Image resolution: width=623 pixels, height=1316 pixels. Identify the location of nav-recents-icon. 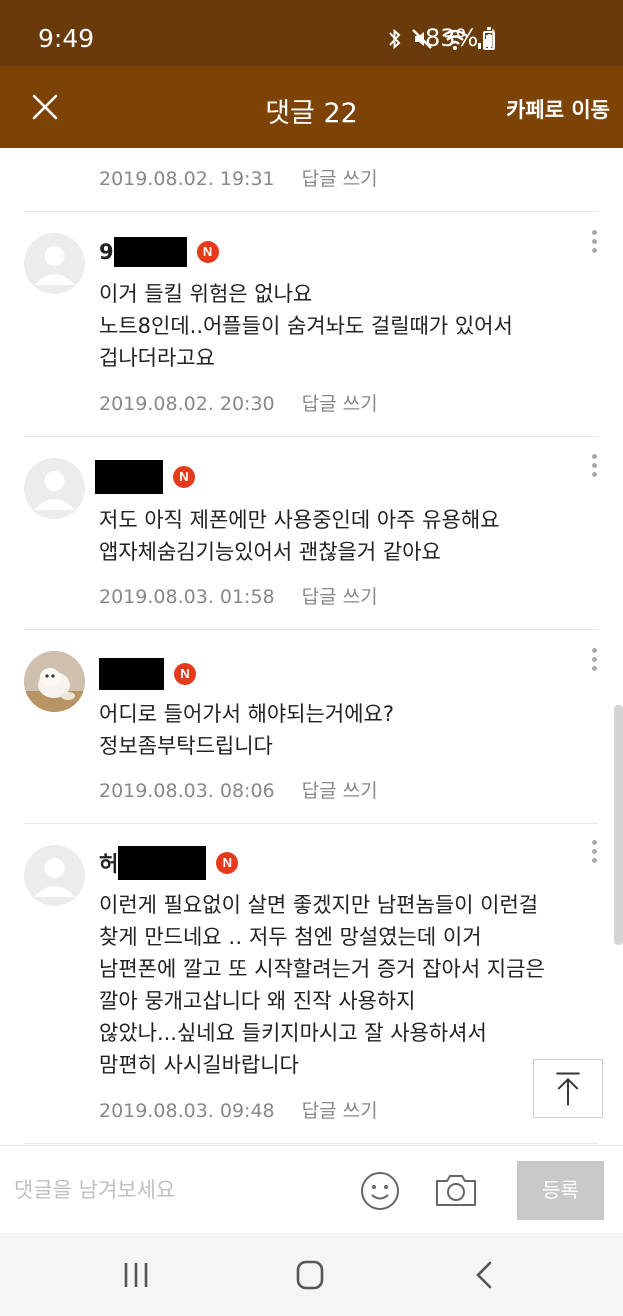
(136, 1275).